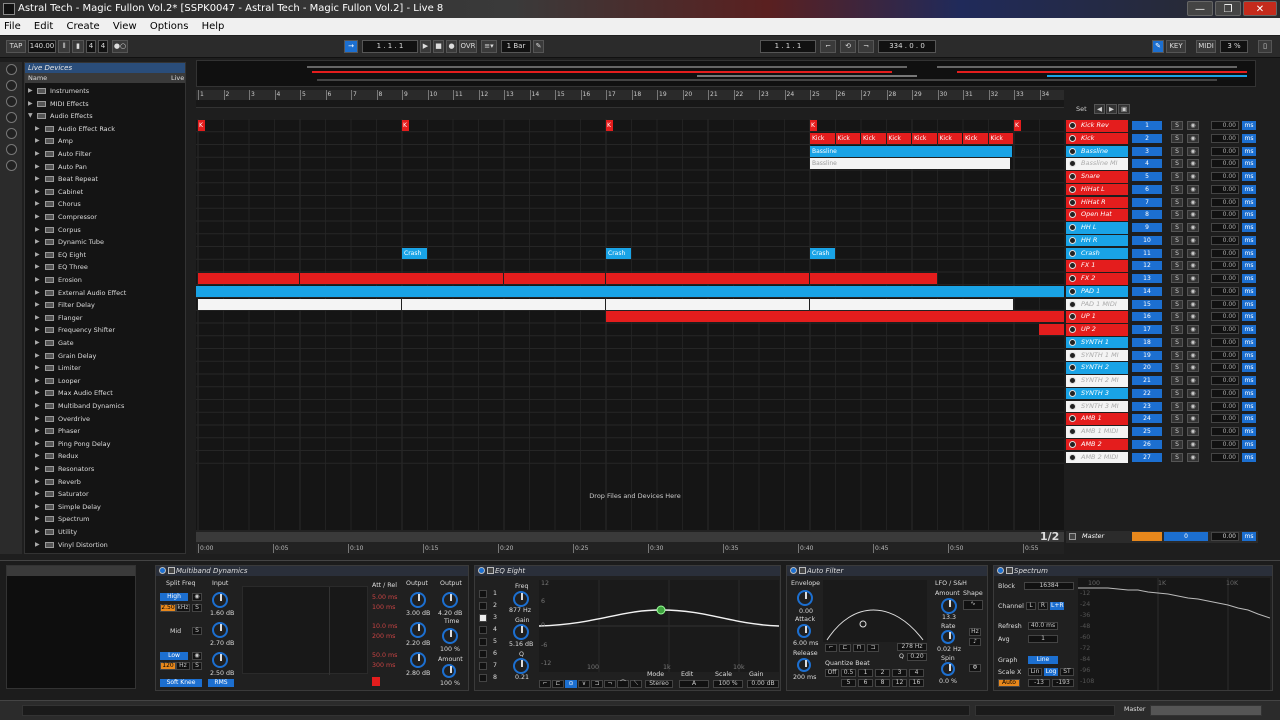 The image size is (1280, 720). I want to click on output-gain-value: 0.00 dB, so click(763, 684).